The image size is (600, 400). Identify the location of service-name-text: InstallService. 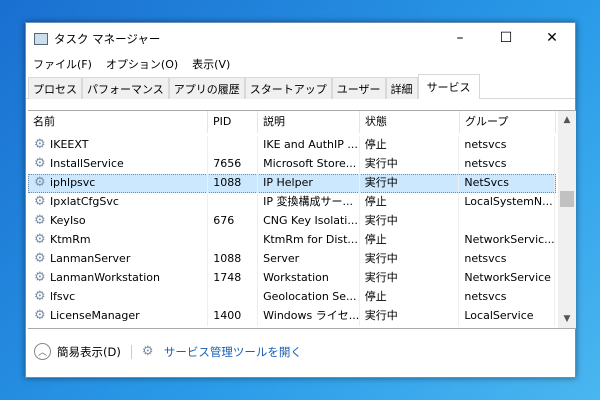
(87, 163).